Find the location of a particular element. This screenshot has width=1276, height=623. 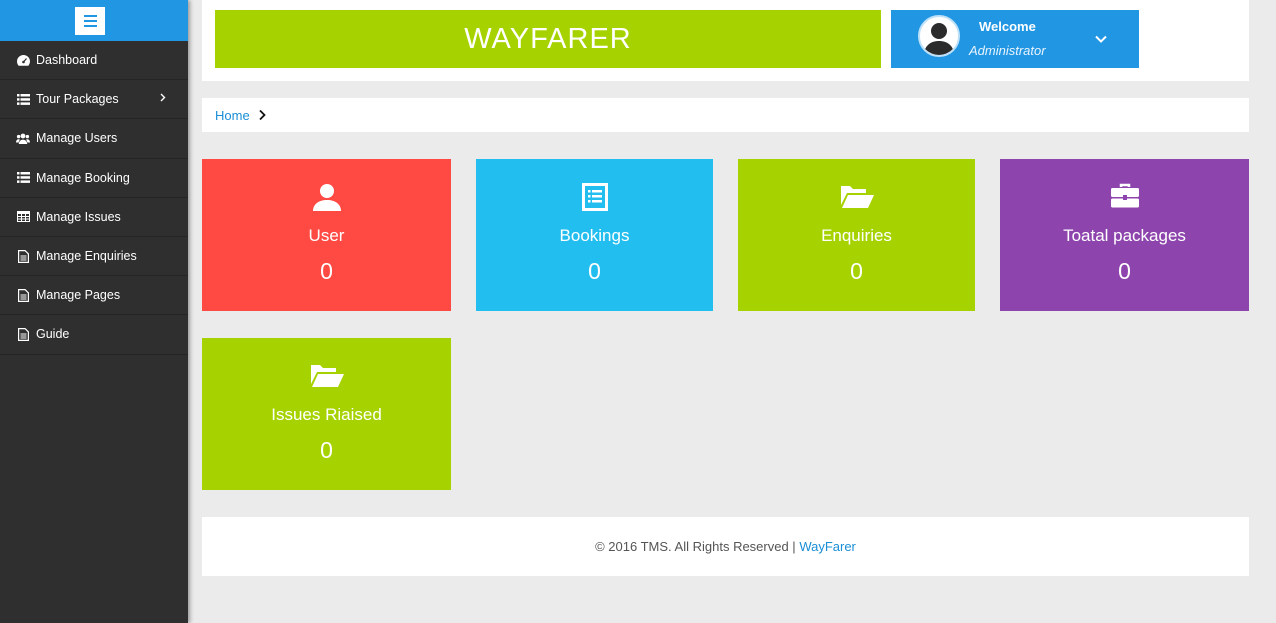

user-icon is located at coordinates (326, 199).